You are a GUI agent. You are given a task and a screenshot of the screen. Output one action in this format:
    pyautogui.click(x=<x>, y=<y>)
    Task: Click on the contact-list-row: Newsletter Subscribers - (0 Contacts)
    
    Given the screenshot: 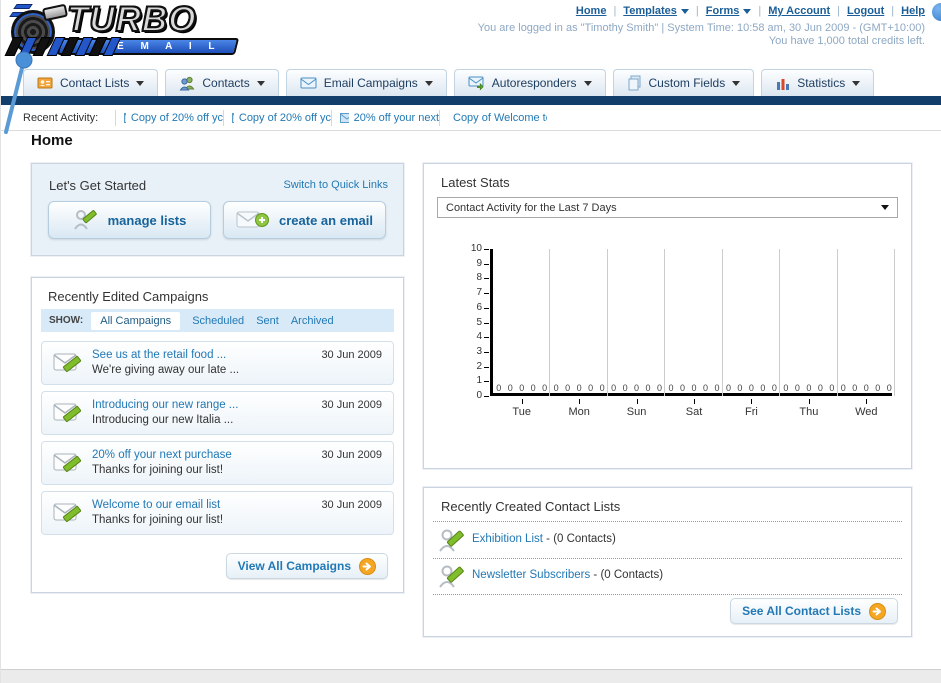 What is the action you would take?
    pyautogui.click(x=667, y=577)
    